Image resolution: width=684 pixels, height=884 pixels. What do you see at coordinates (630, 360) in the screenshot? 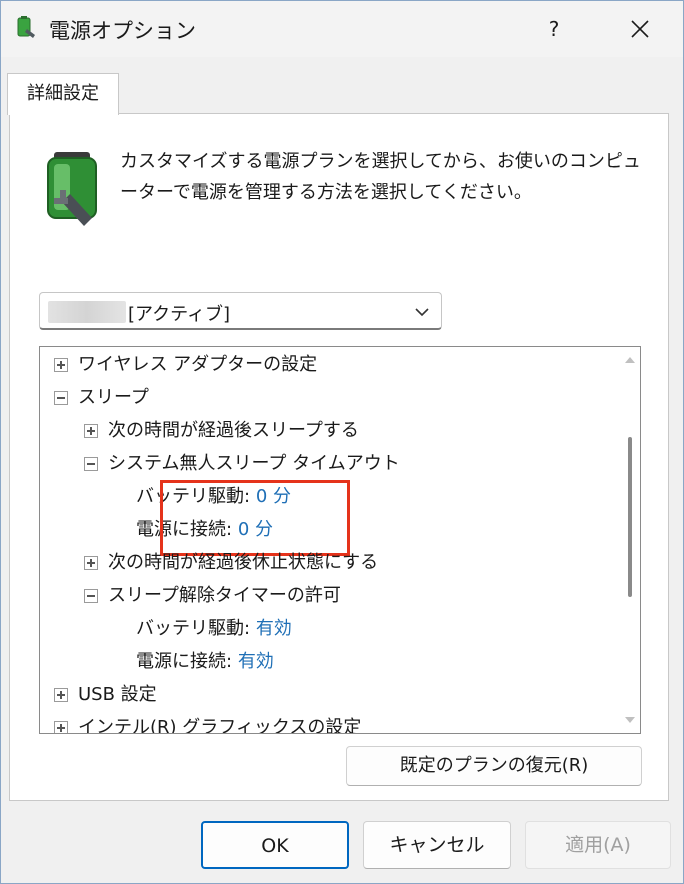
I see `scroll-up-arrow-icon` at bounding box center [630, 360].